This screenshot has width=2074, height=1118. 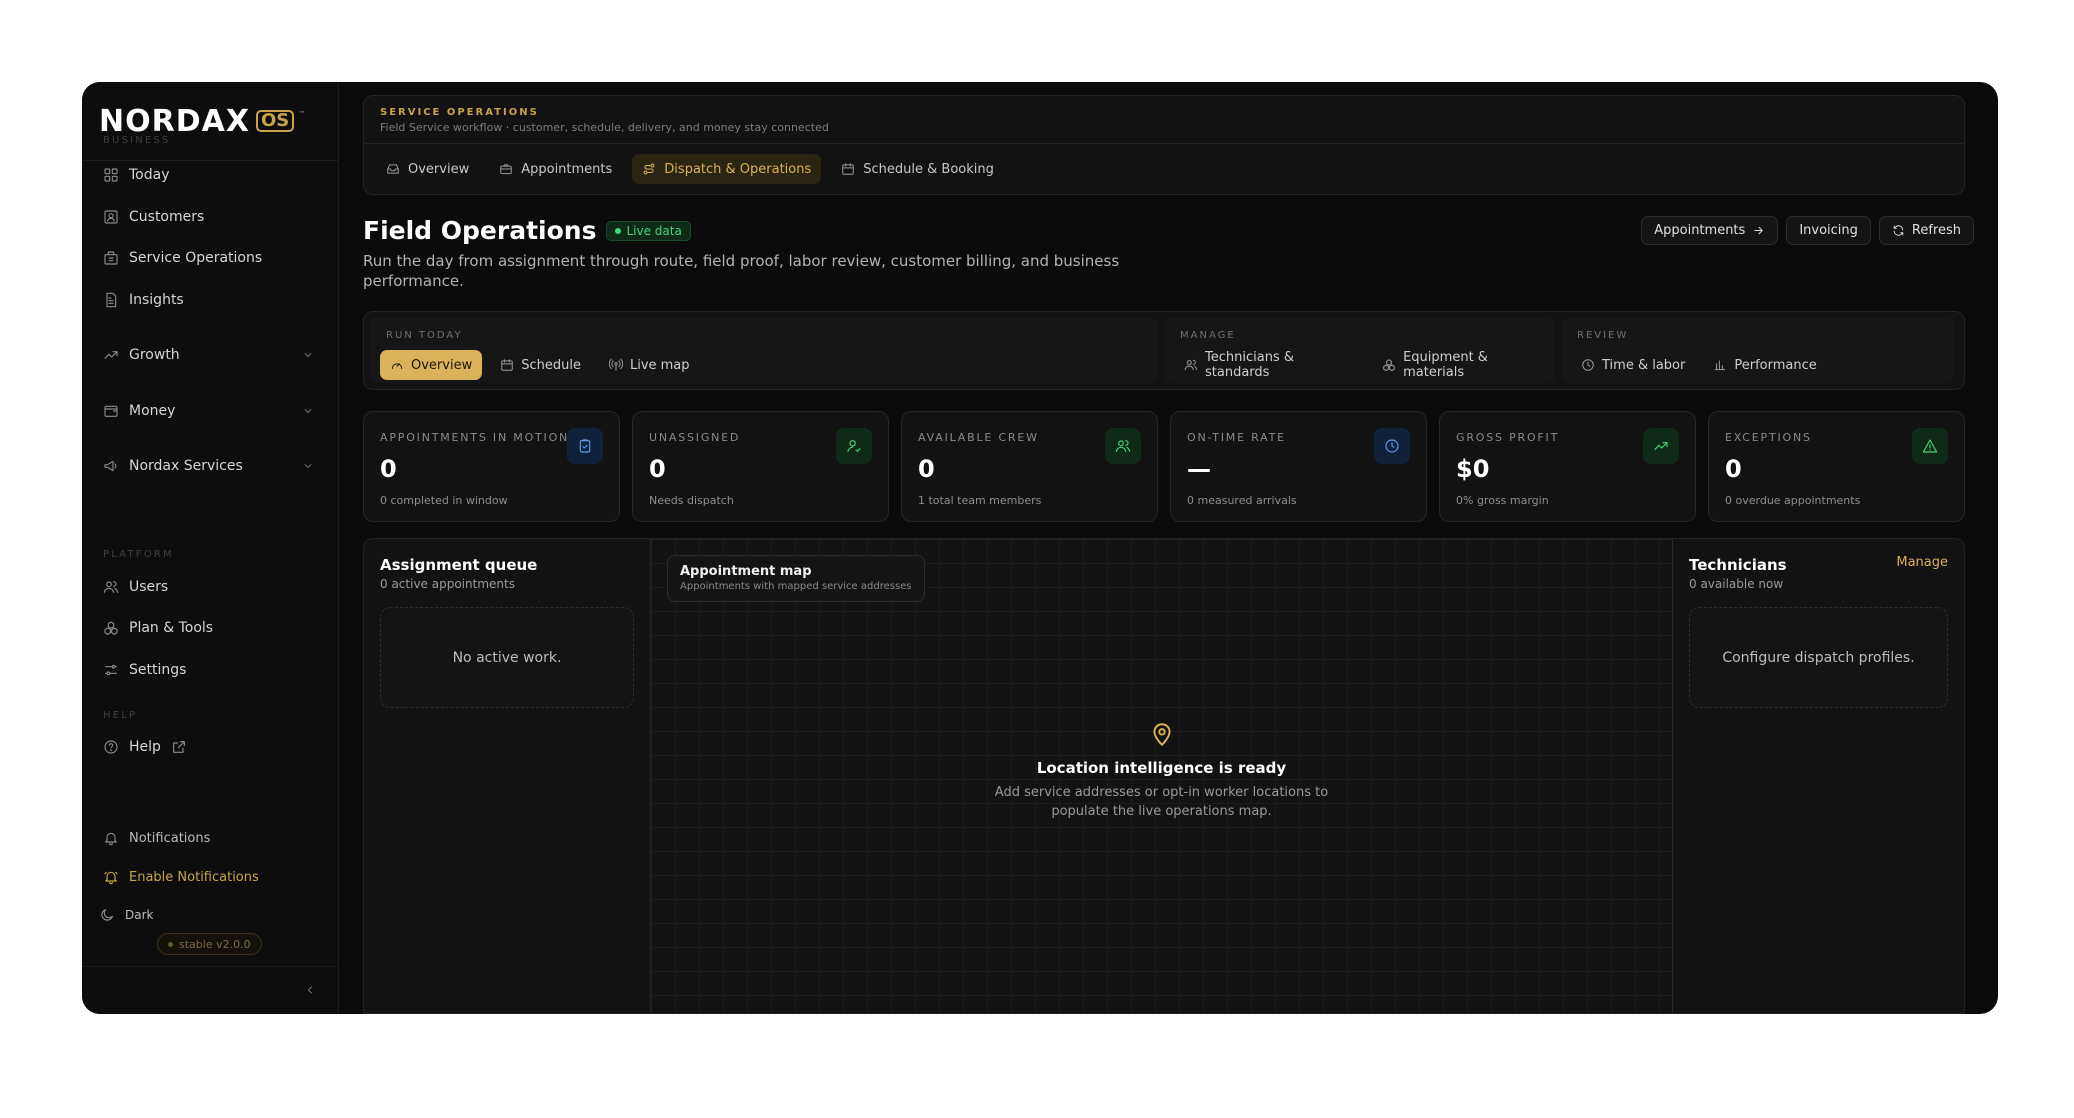 What do you see at coordinates (170, 944) in the screenshot?
I see `version-dot` at bounding box center [170, 944].